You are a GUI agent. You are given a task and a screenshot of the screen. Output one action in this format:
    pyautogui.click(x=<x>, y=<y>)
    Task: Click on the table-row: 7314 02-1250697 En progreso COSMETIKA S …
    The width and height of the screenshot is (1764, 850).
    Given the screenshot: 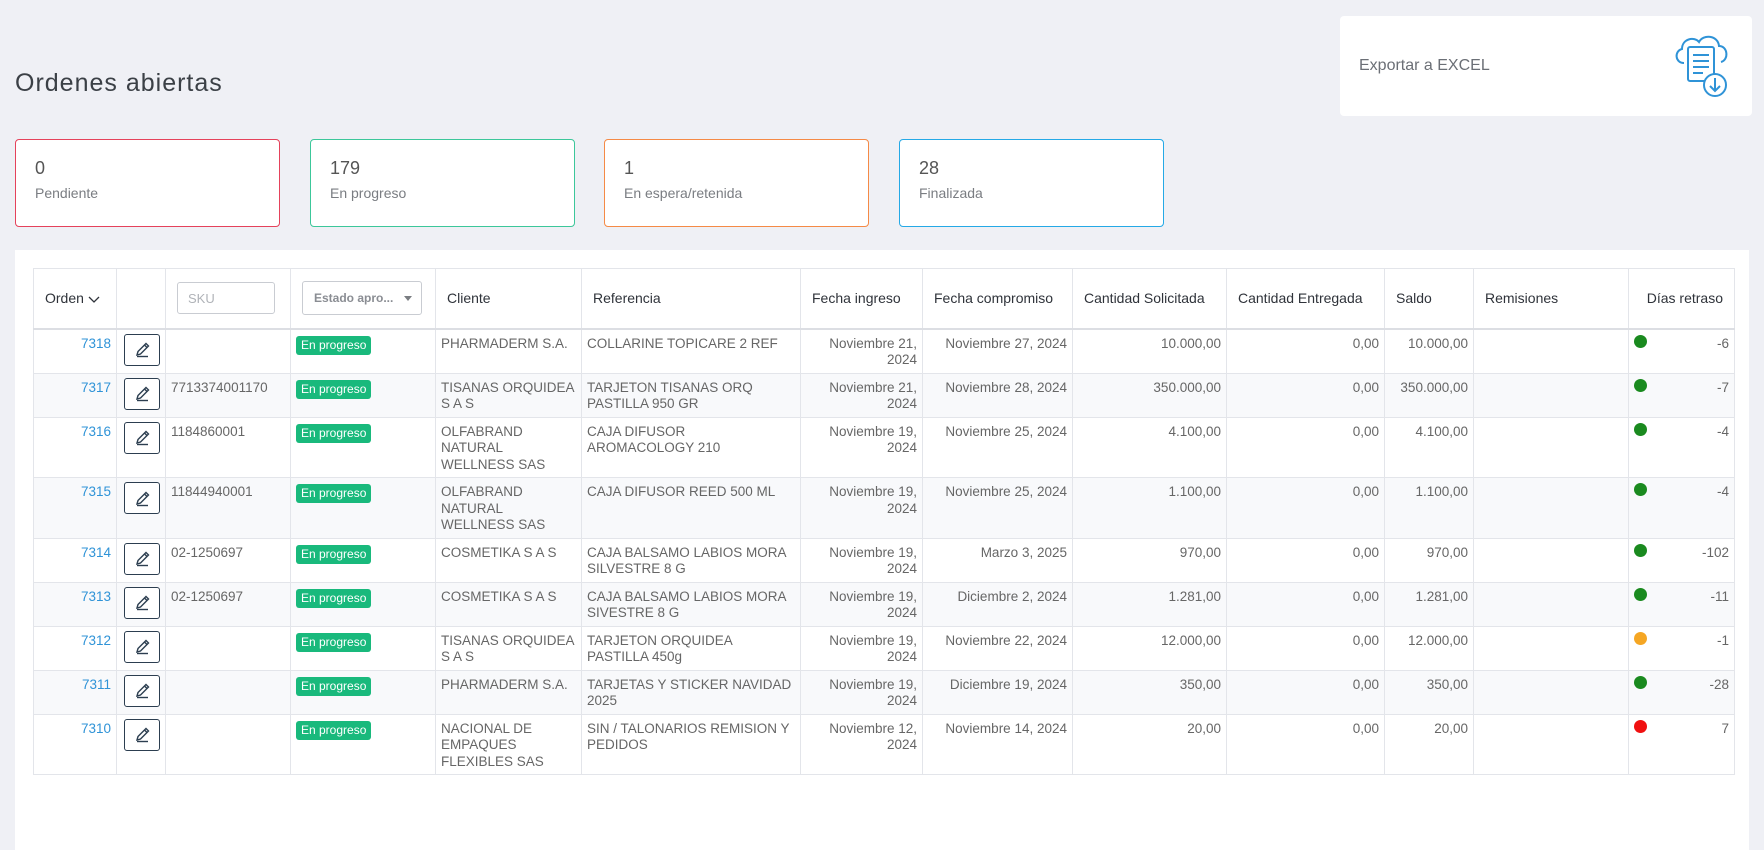 What is the action you would take?
    pyautogui.click(x=884, y=560)
    